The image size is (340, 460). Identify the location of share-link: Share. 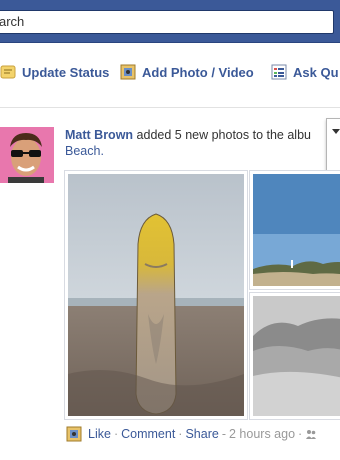
(201, 434).